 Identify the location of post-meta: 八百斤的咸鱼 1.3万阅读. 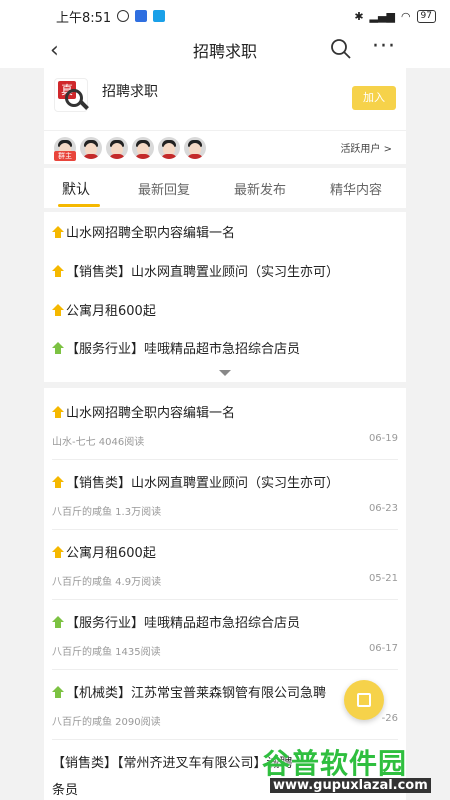
(107, 512).